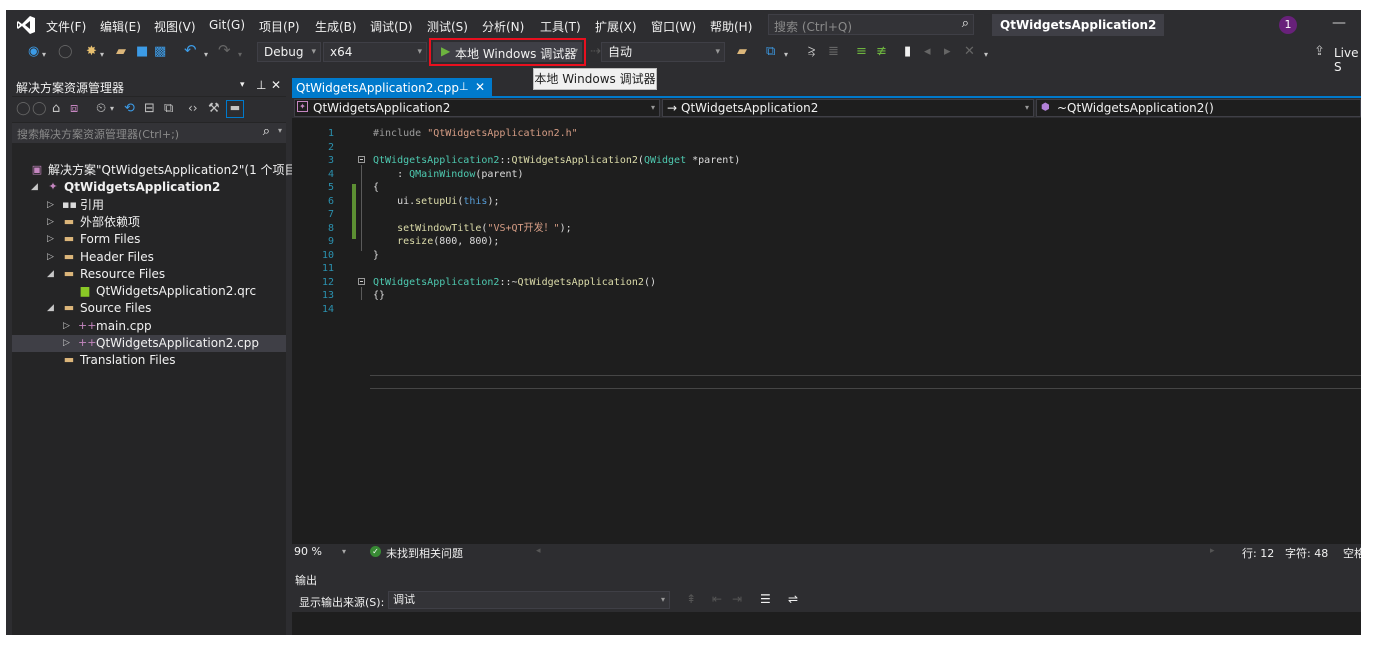 The height and width of the screenshot is (648, 1376). Describe the element at coordinates (616, 26) in the screenshot. I see `menu-item: 扩展(X)` at that location.